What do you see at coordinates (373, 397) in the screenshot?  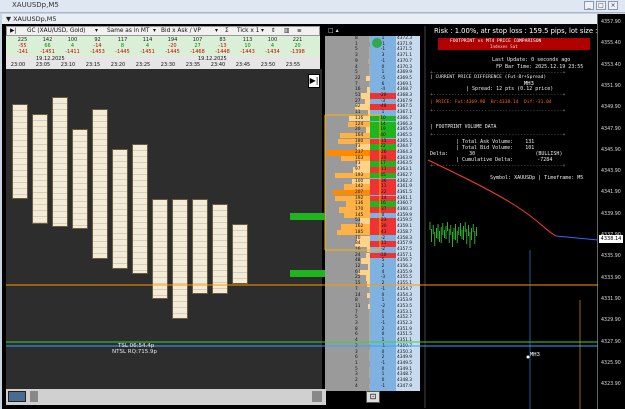 I see `zoom-icon: ⊡` at bounding box center [373, 397].